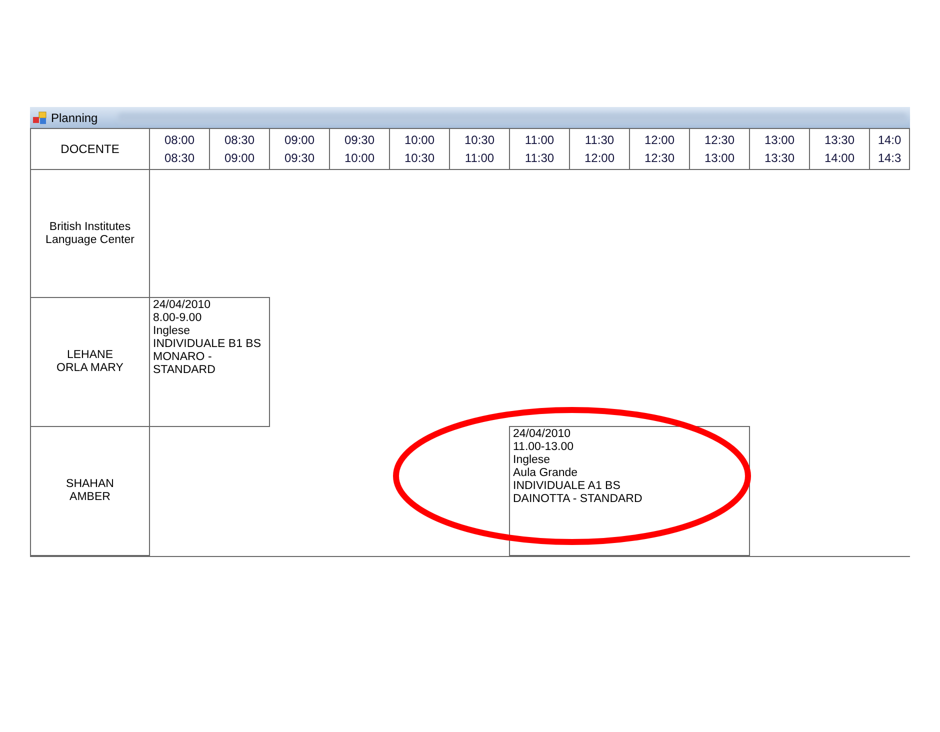  Describe the element at coordinates (659, 158) in the screenshot. I see `slot-end-time: 12:30` at that location.